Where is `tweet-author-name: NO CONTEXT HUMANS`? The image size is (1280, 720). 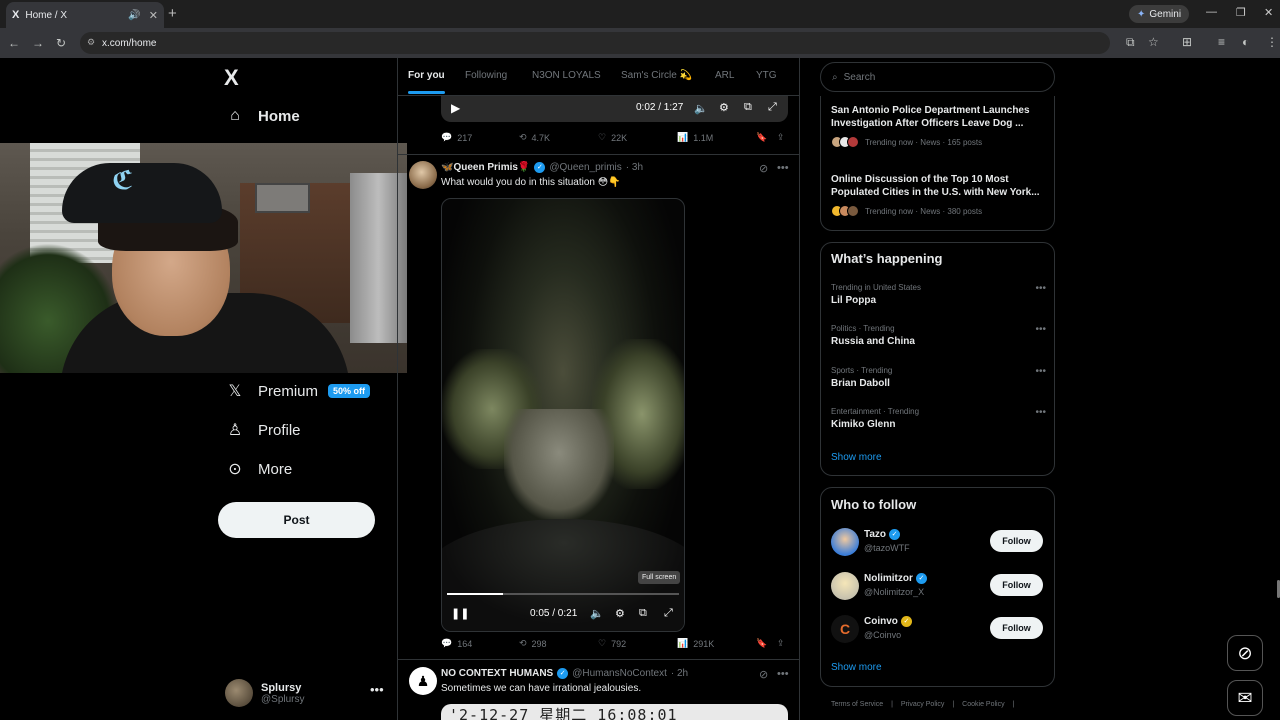 tweet-author-name: NO CONTEXT HUMANS is located at coordinates (497, 673).